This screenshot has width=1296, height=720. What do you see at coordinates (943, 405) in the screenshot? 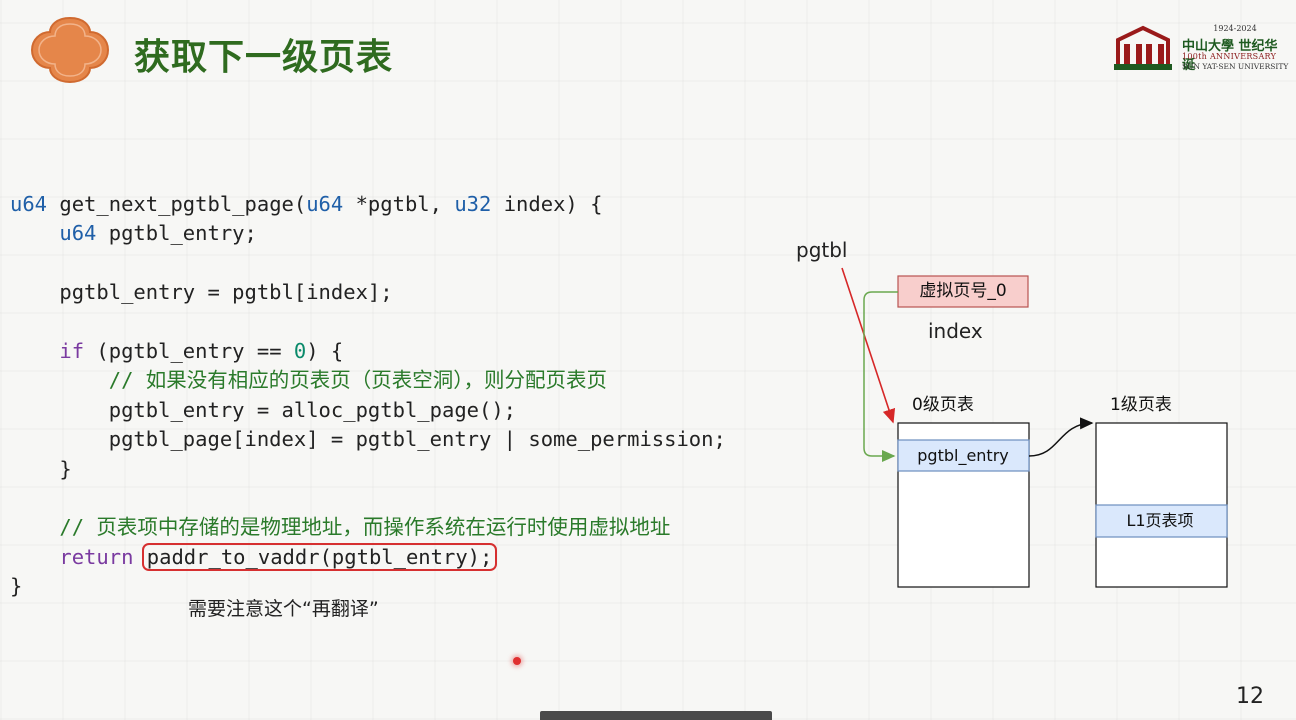
I see `l0-table-title: 0级页表` at bounding box center [943, 405].